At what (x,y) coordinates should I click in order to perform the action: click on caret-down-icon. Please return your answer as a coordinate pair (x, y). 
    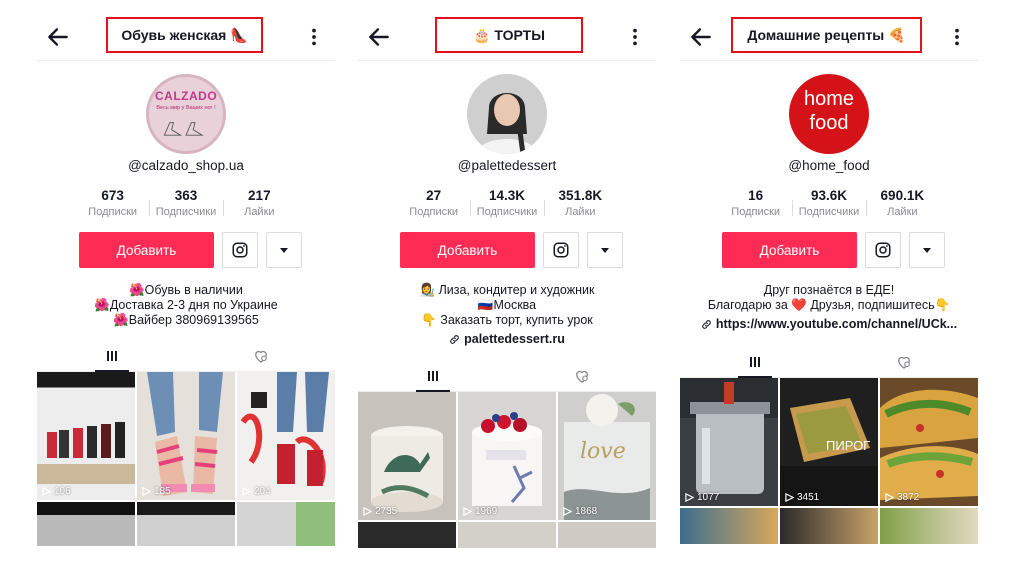
    Looking at the image, I should click on (927, 250).